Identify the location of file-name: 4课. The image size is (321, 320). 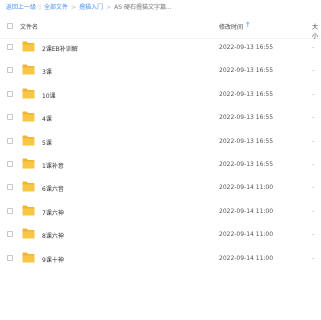
(47, 118).